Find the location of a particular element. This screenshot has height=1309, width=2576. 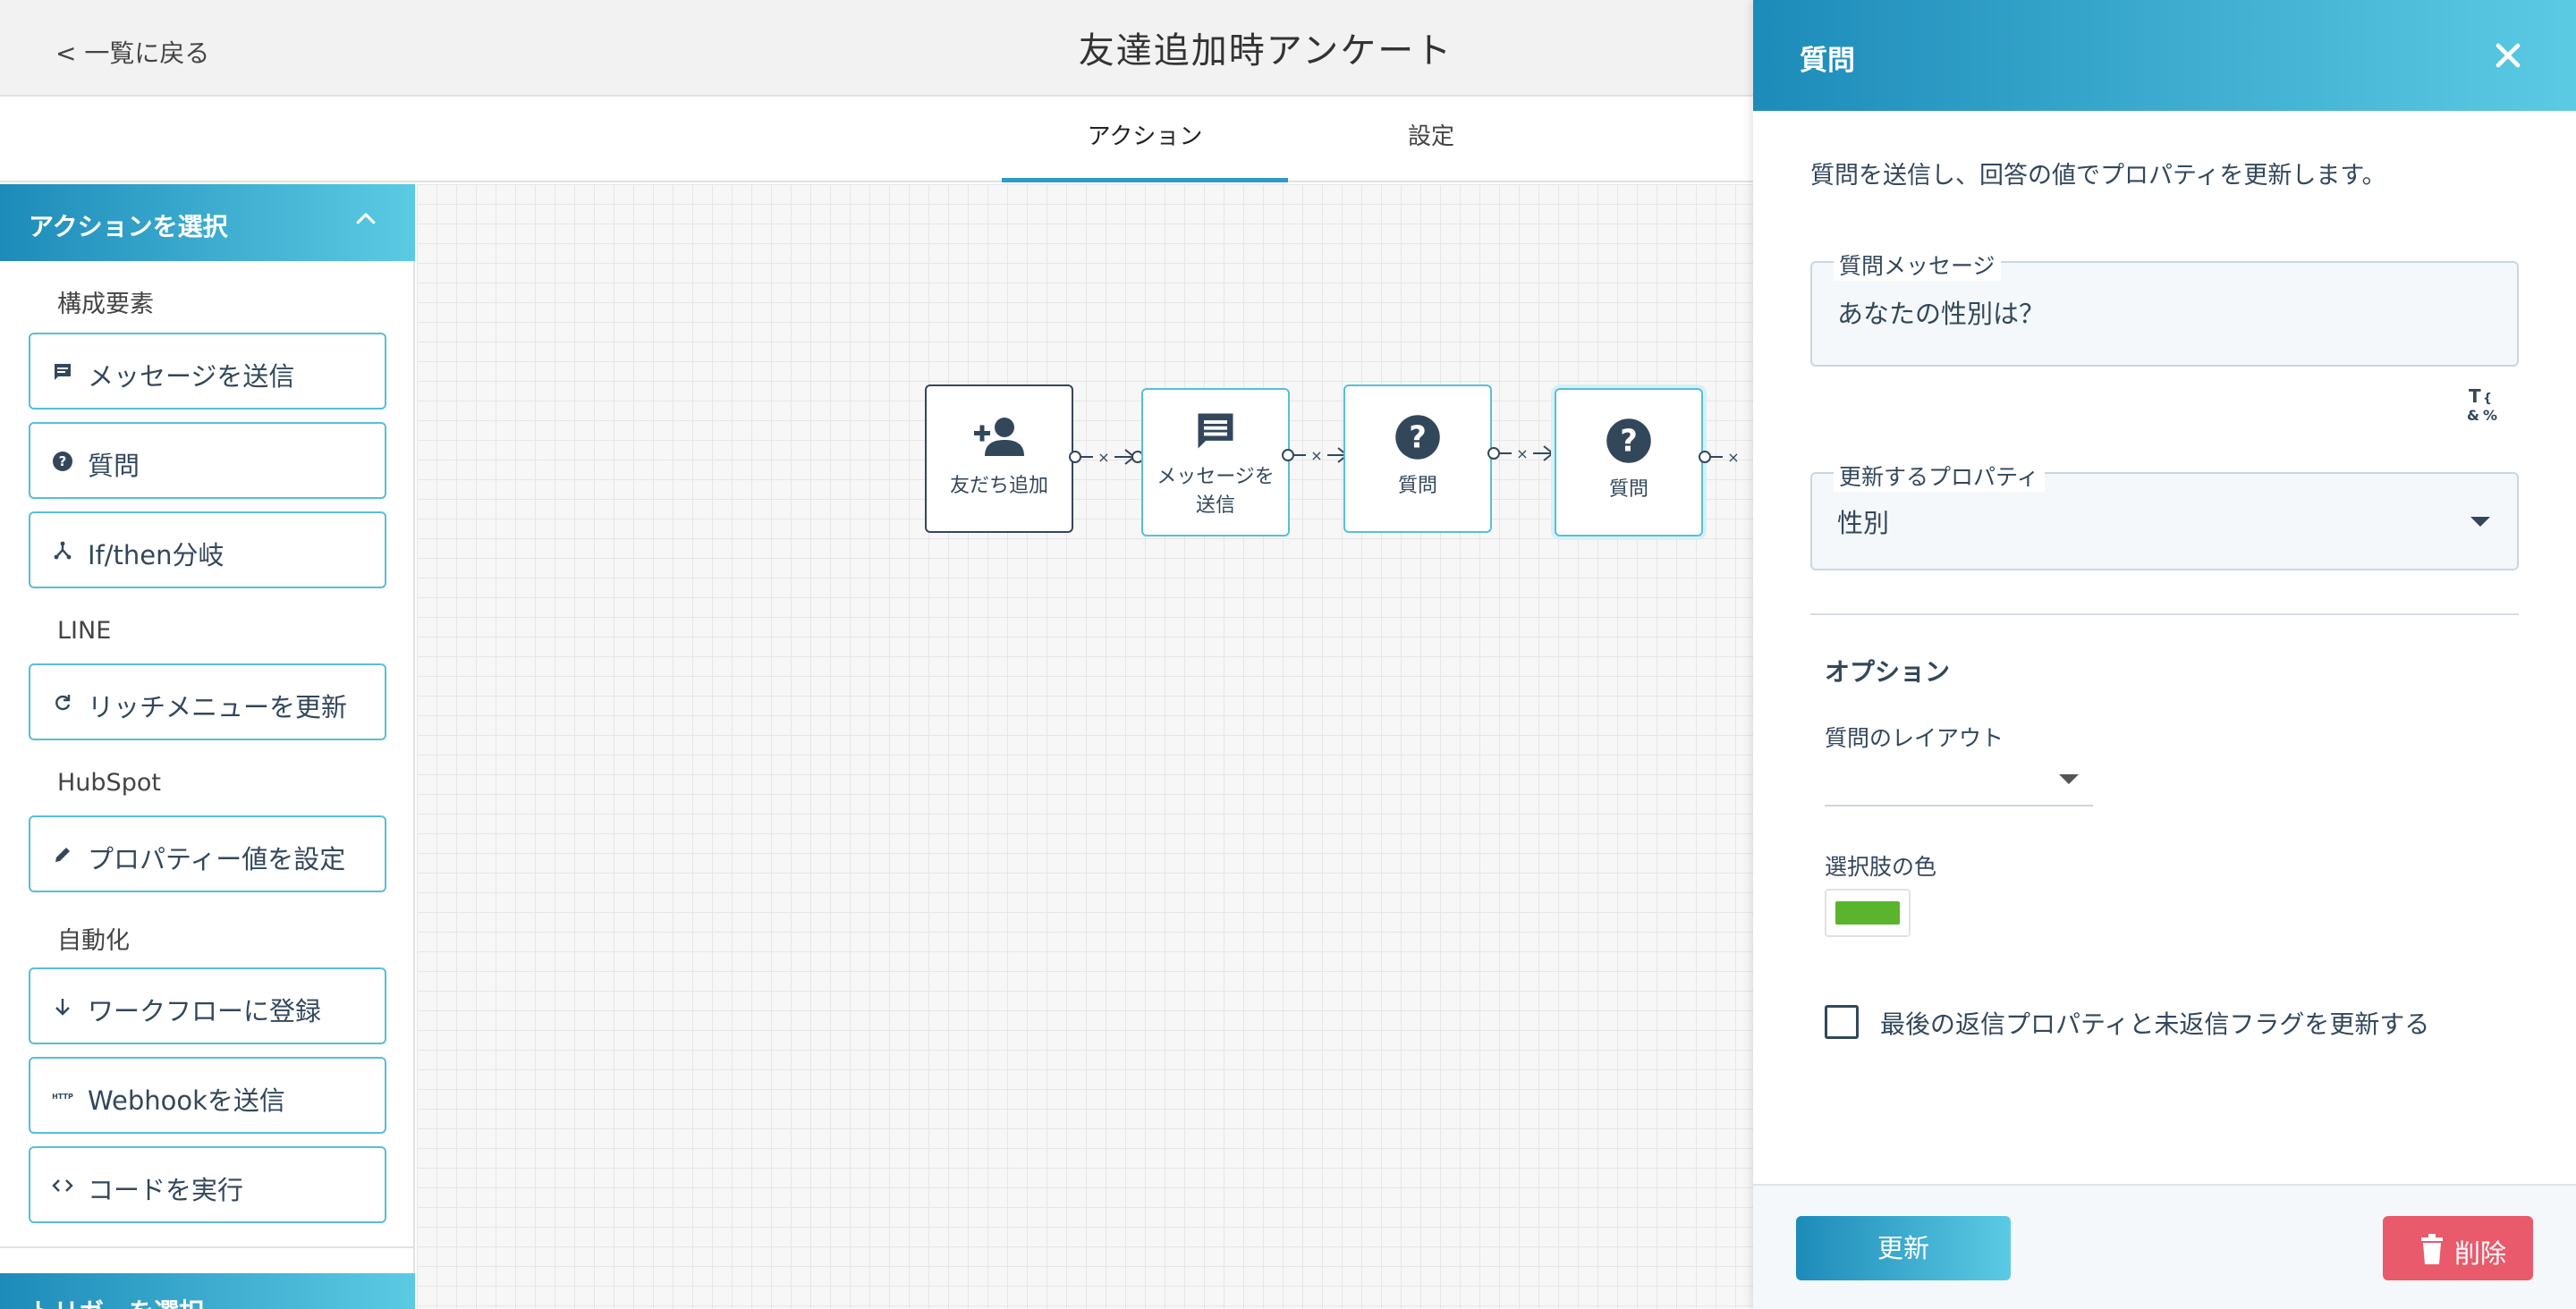

color-label: 選択肢の色 is located at coordinates (1881, 867).